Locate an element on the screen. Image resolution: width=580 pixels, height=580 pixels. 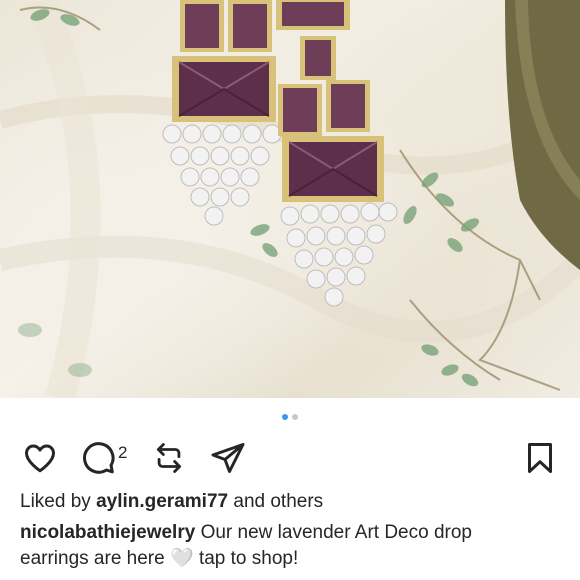
caption-cta: tap to shop! is located at coordinates (248, 558).